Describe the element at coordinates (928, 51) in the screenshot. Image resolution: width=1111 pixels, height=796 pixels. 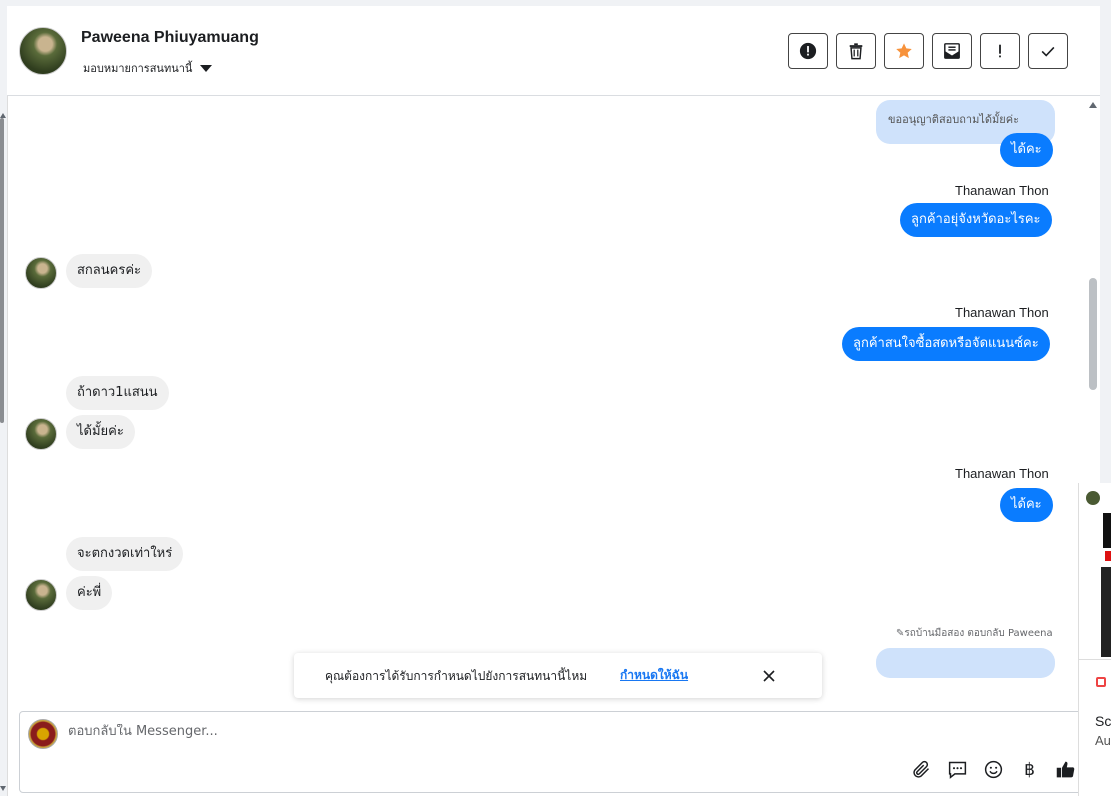
I see `conversation-actions` at that location.